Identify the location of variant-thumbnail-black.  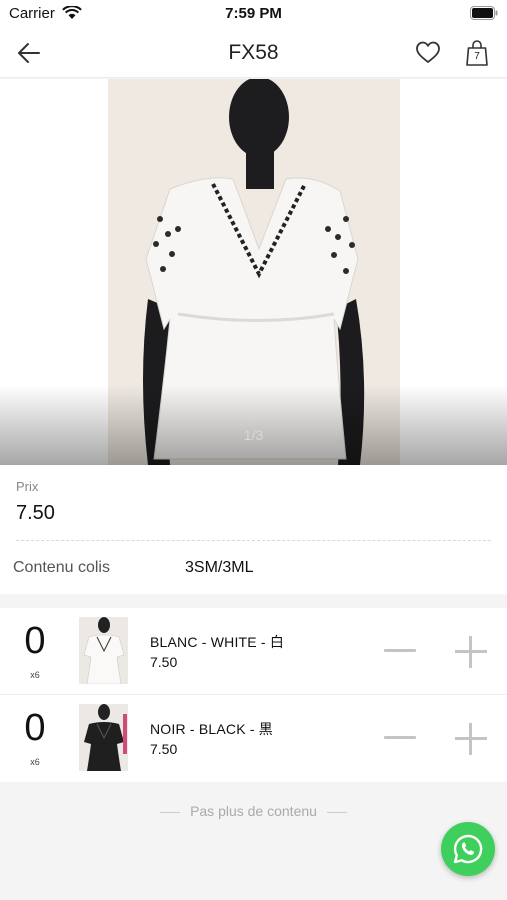
(103, 737).